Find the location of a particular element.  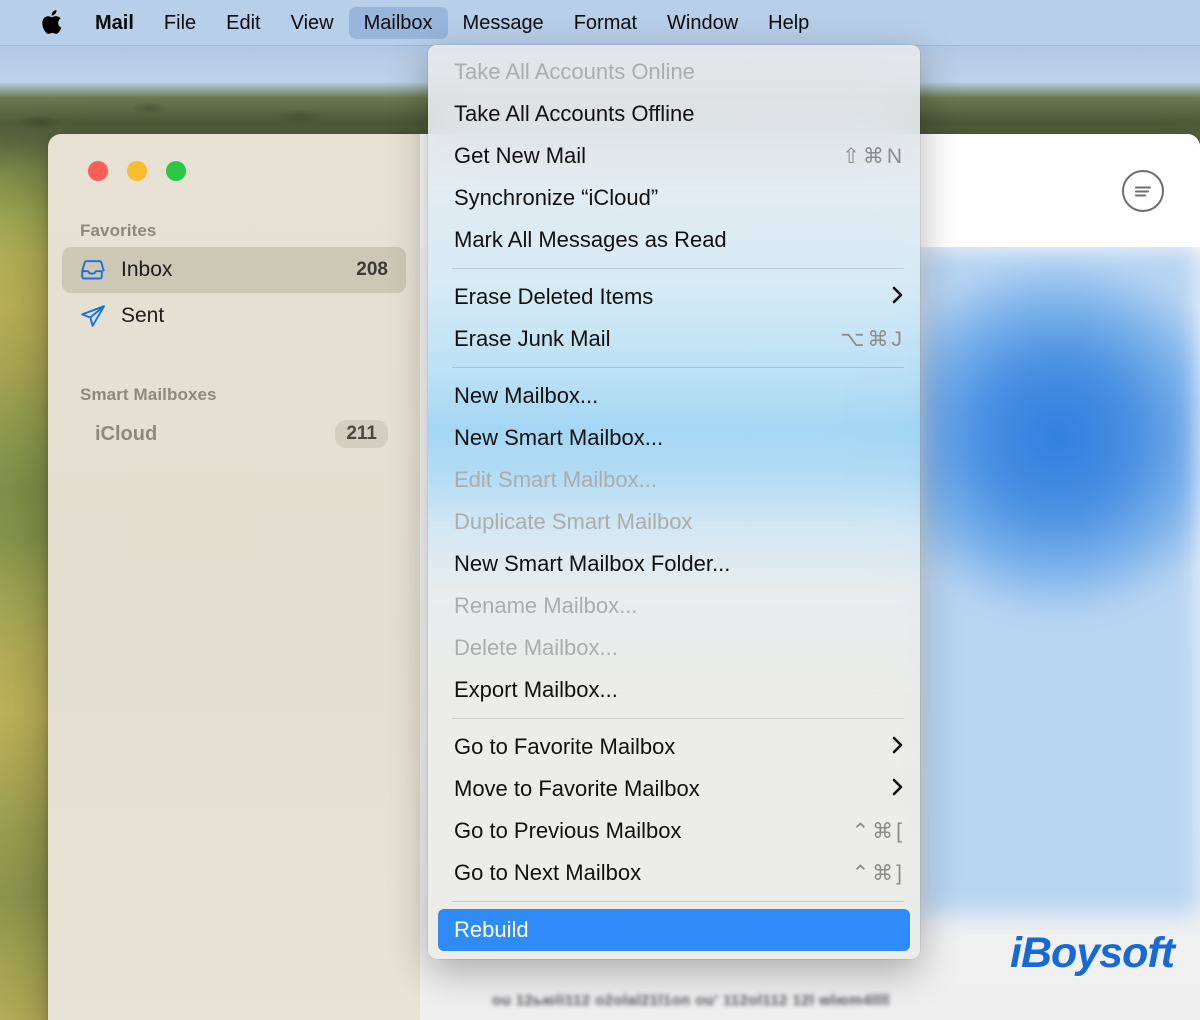

window-traffic-lights is located at coordinates (234, 157).